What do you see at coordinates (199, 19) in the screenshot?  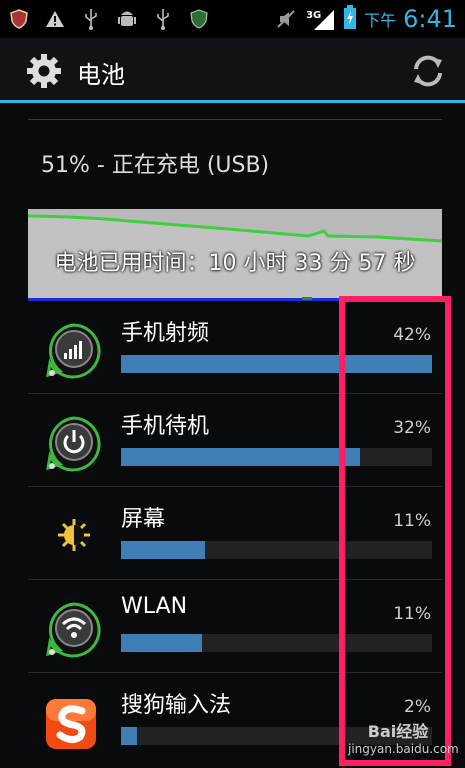 I see `security-icon` at bounding box center [199, 19].